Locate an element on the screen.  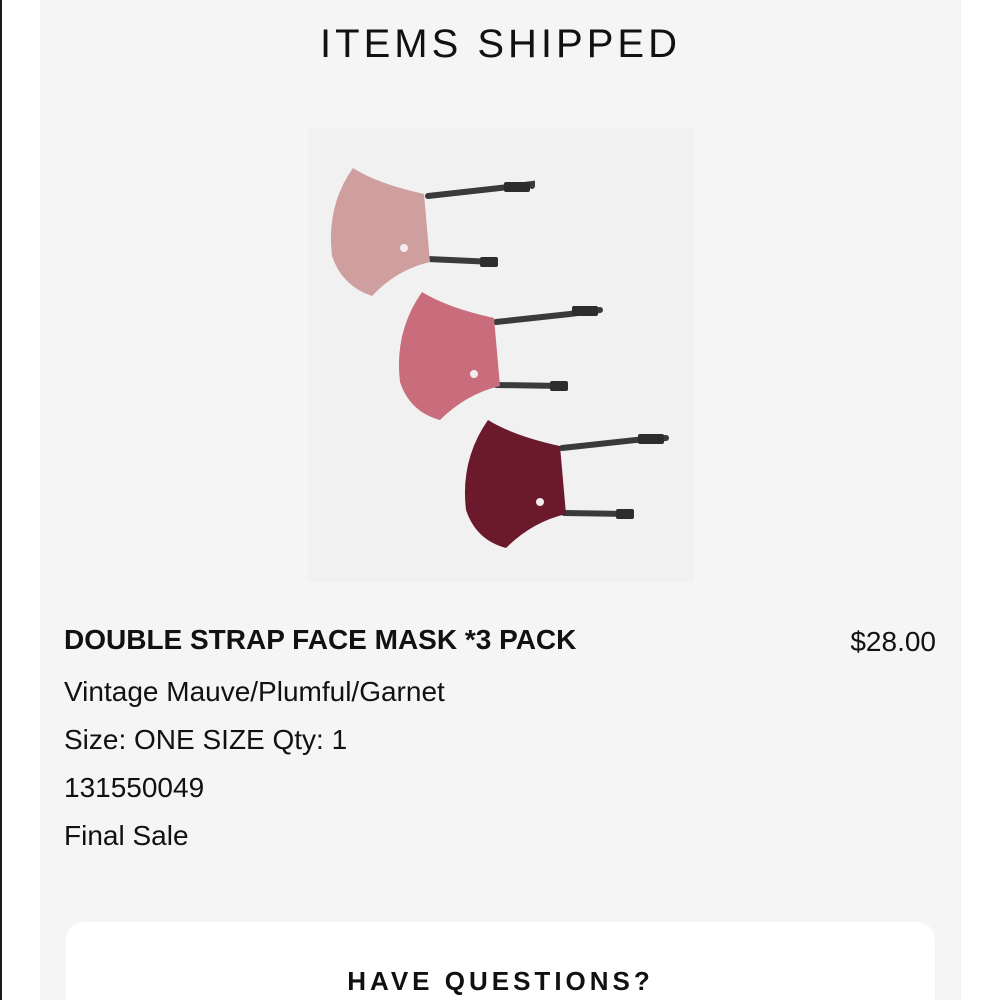
mask-vintage-mauve is located at coordinates (432, 232).